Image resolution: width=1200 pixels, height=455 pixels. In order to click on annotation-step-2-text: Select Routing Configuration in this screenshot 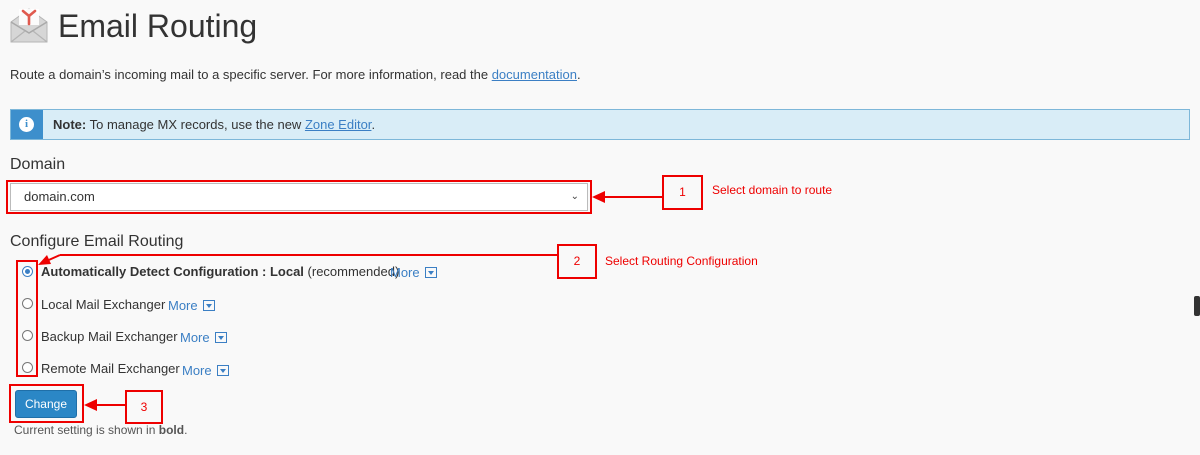, I will do `click(681, 261)`.